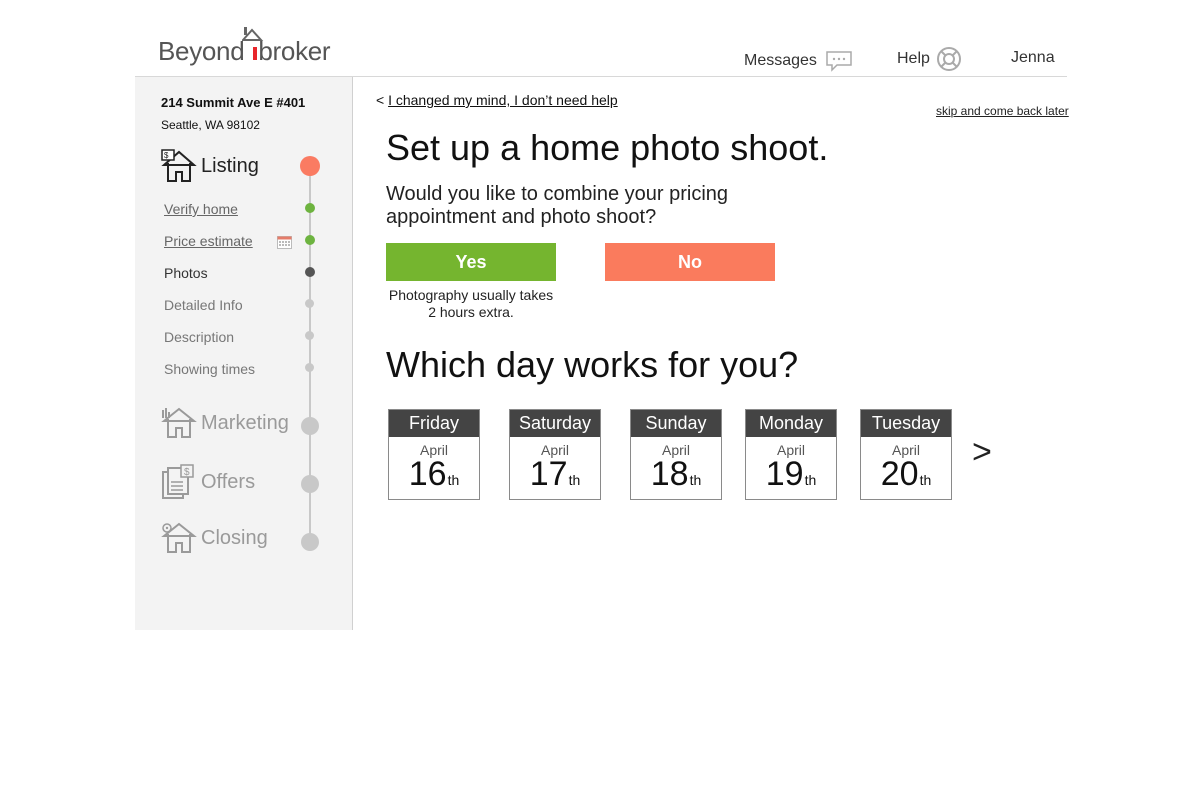 Image resolution: width=1200 pixels, height=803 pixels. Describe the element at coordinates (199, 337) in the screenshot. I see `step-description: Description` at that location.